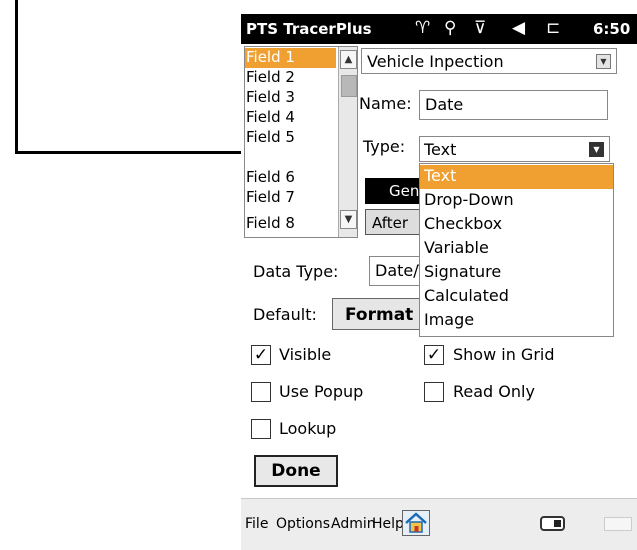  I want to click on type-option: Image, so click(516, 321).